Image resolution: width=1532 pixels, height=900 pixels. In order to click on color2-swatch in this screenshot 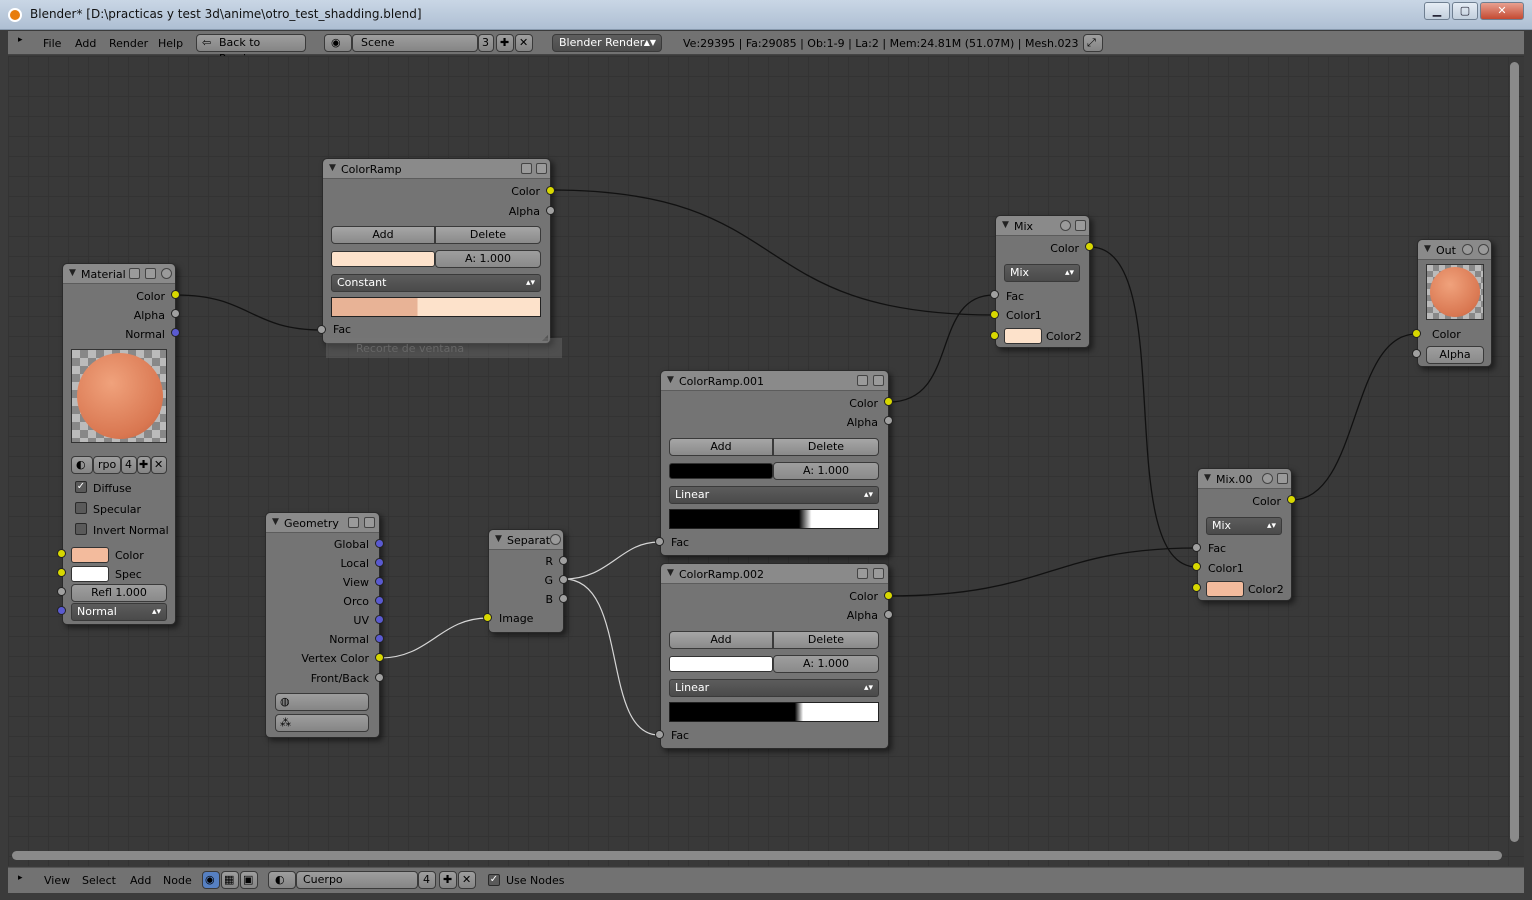, I will do `click(1225, 589)`.